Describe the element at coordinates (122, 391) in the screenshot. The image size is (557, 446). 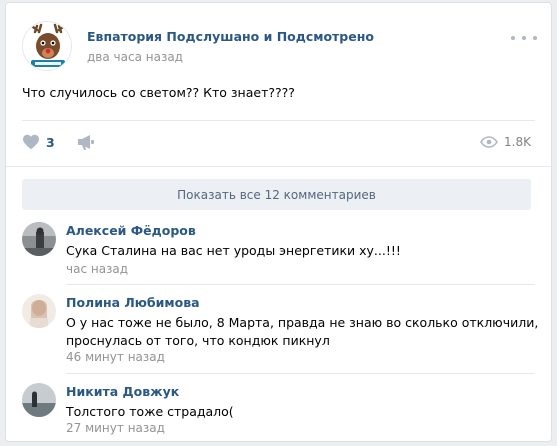
I see `comment-author-link: Никита Довжук` at that location.